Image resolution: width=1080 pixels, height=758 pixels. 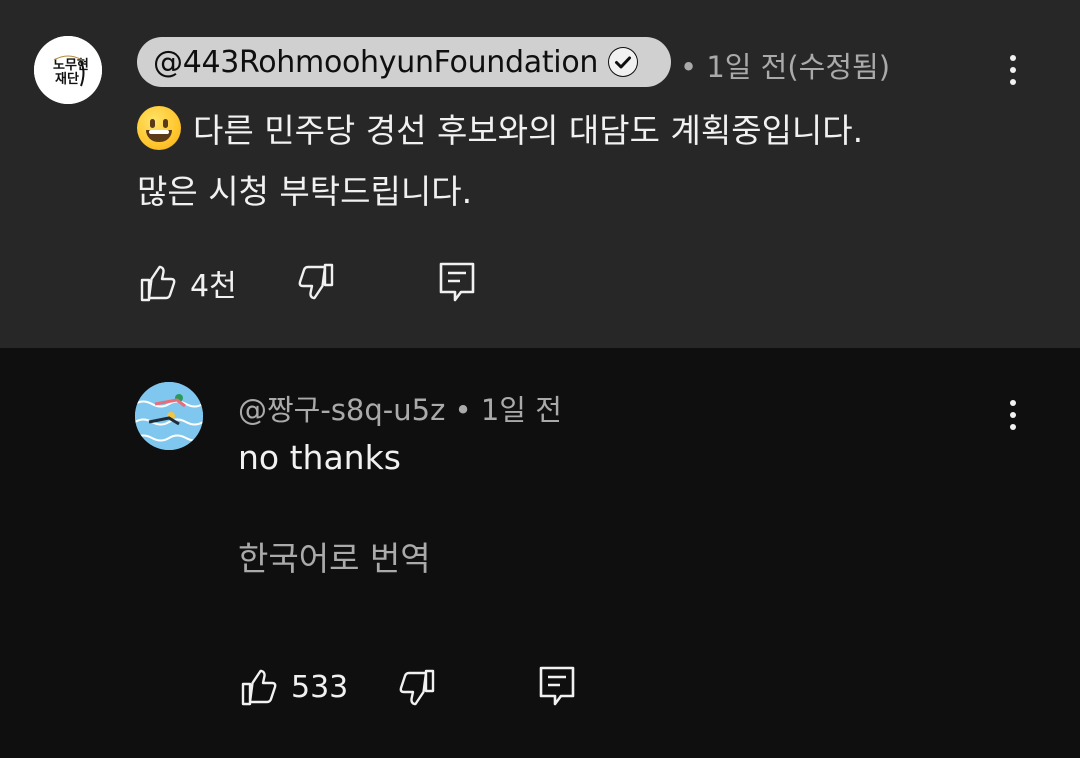 I want to click on comment-text-line-2: 많은 시청 부탁드립니다., so click(x=305, y=191).